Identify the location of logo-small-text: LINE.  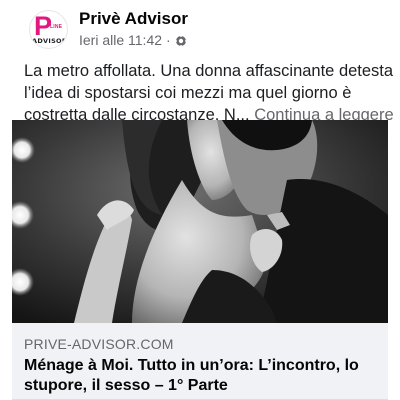
(56, 27).